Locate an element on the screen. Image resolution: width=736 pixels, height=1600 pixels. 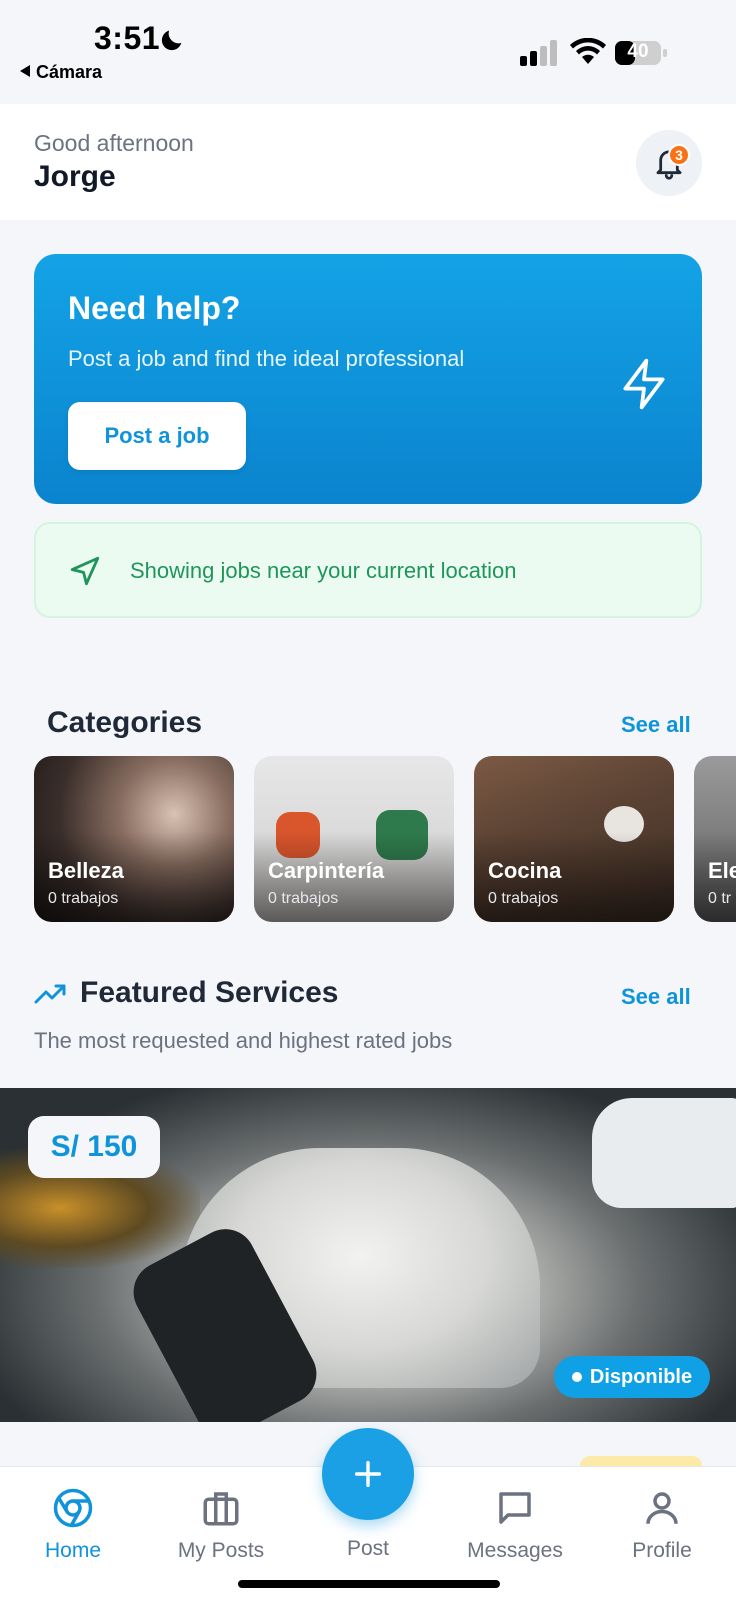
trending-up-icon is located at coordinates (50, 994).